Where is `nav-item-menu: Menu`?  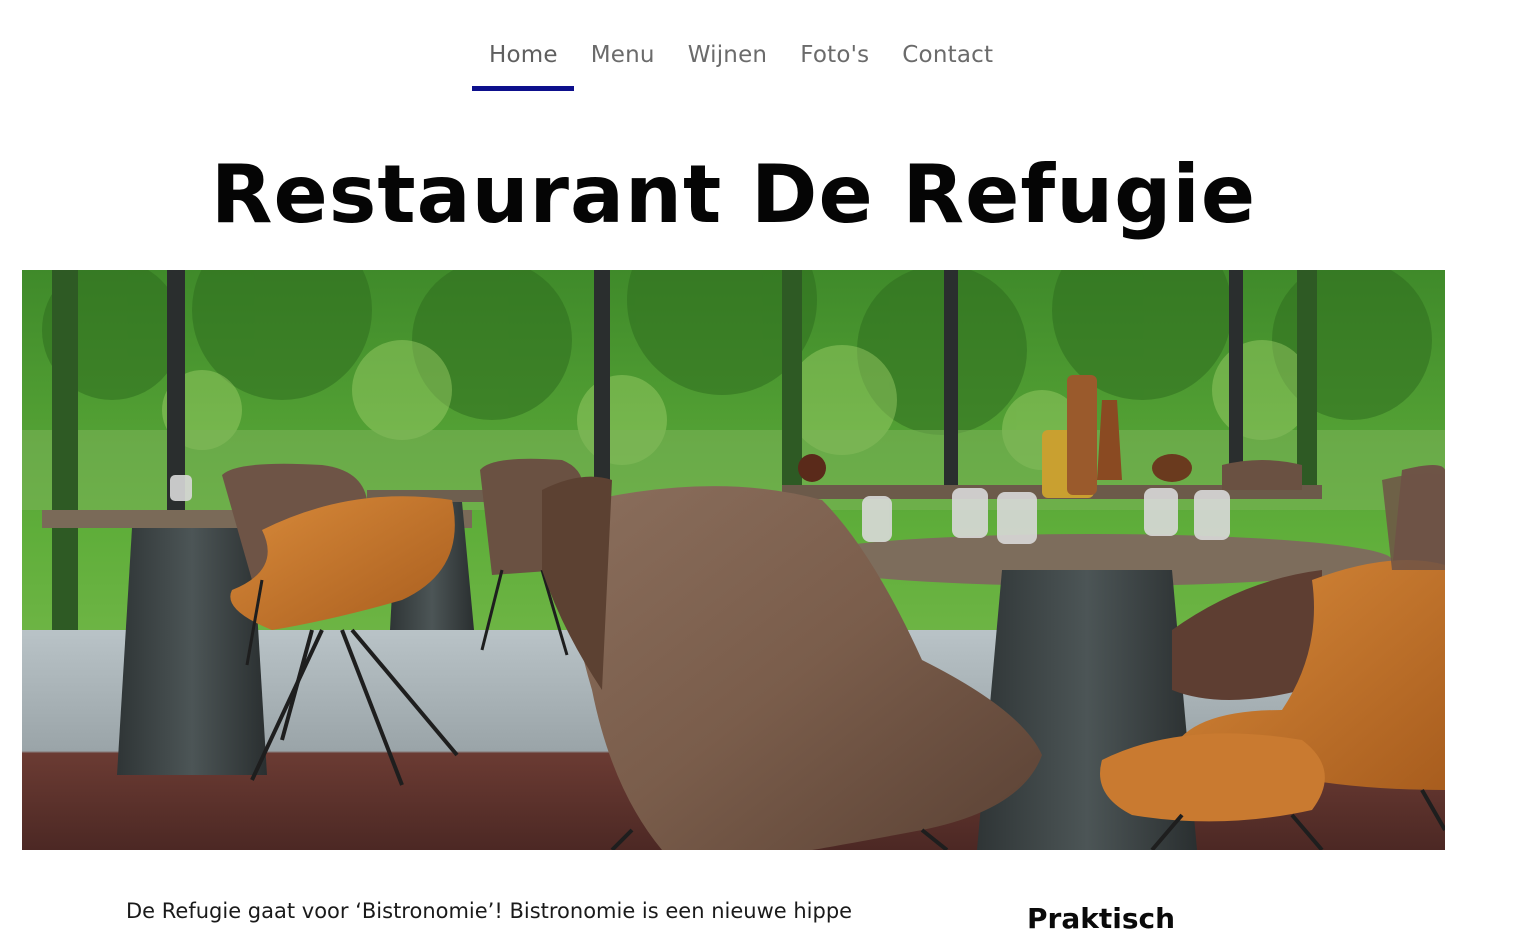 nav-item-menu: Menu is located at coordinates (622, 66).